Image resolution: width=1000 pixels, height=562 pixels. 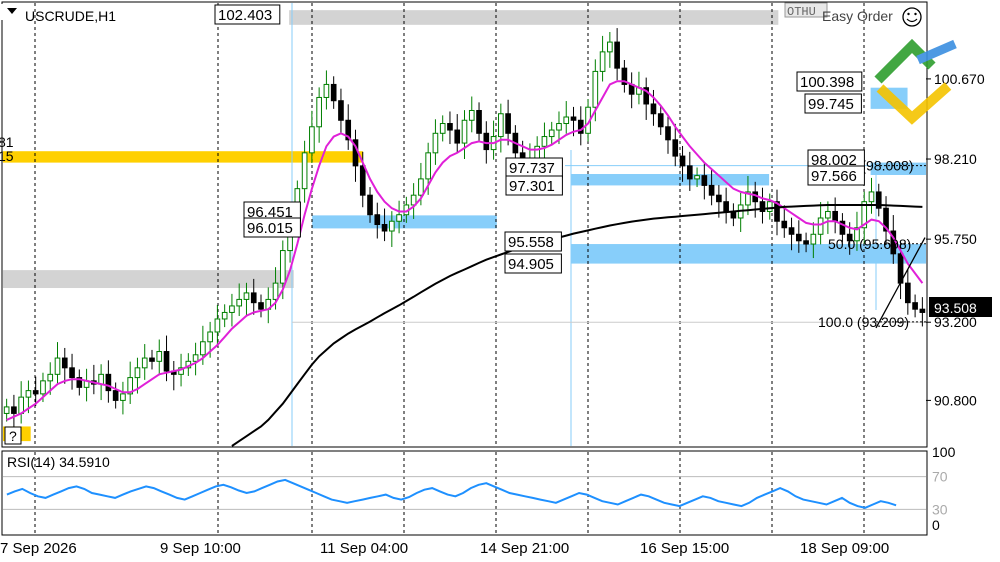 I want to click on price-box-text-4: 97.301, so click(x=532, y=186).